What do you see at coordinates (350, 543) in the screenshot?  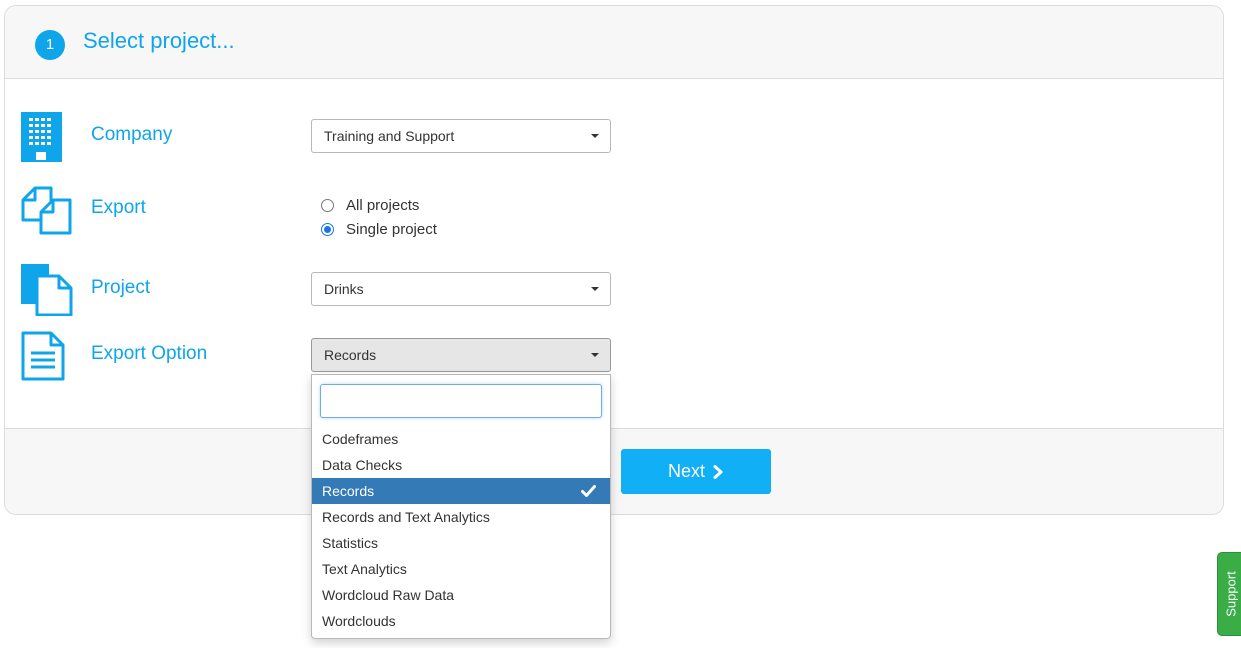 I see `option-label: Statistics` at bounding box center [350, 543].